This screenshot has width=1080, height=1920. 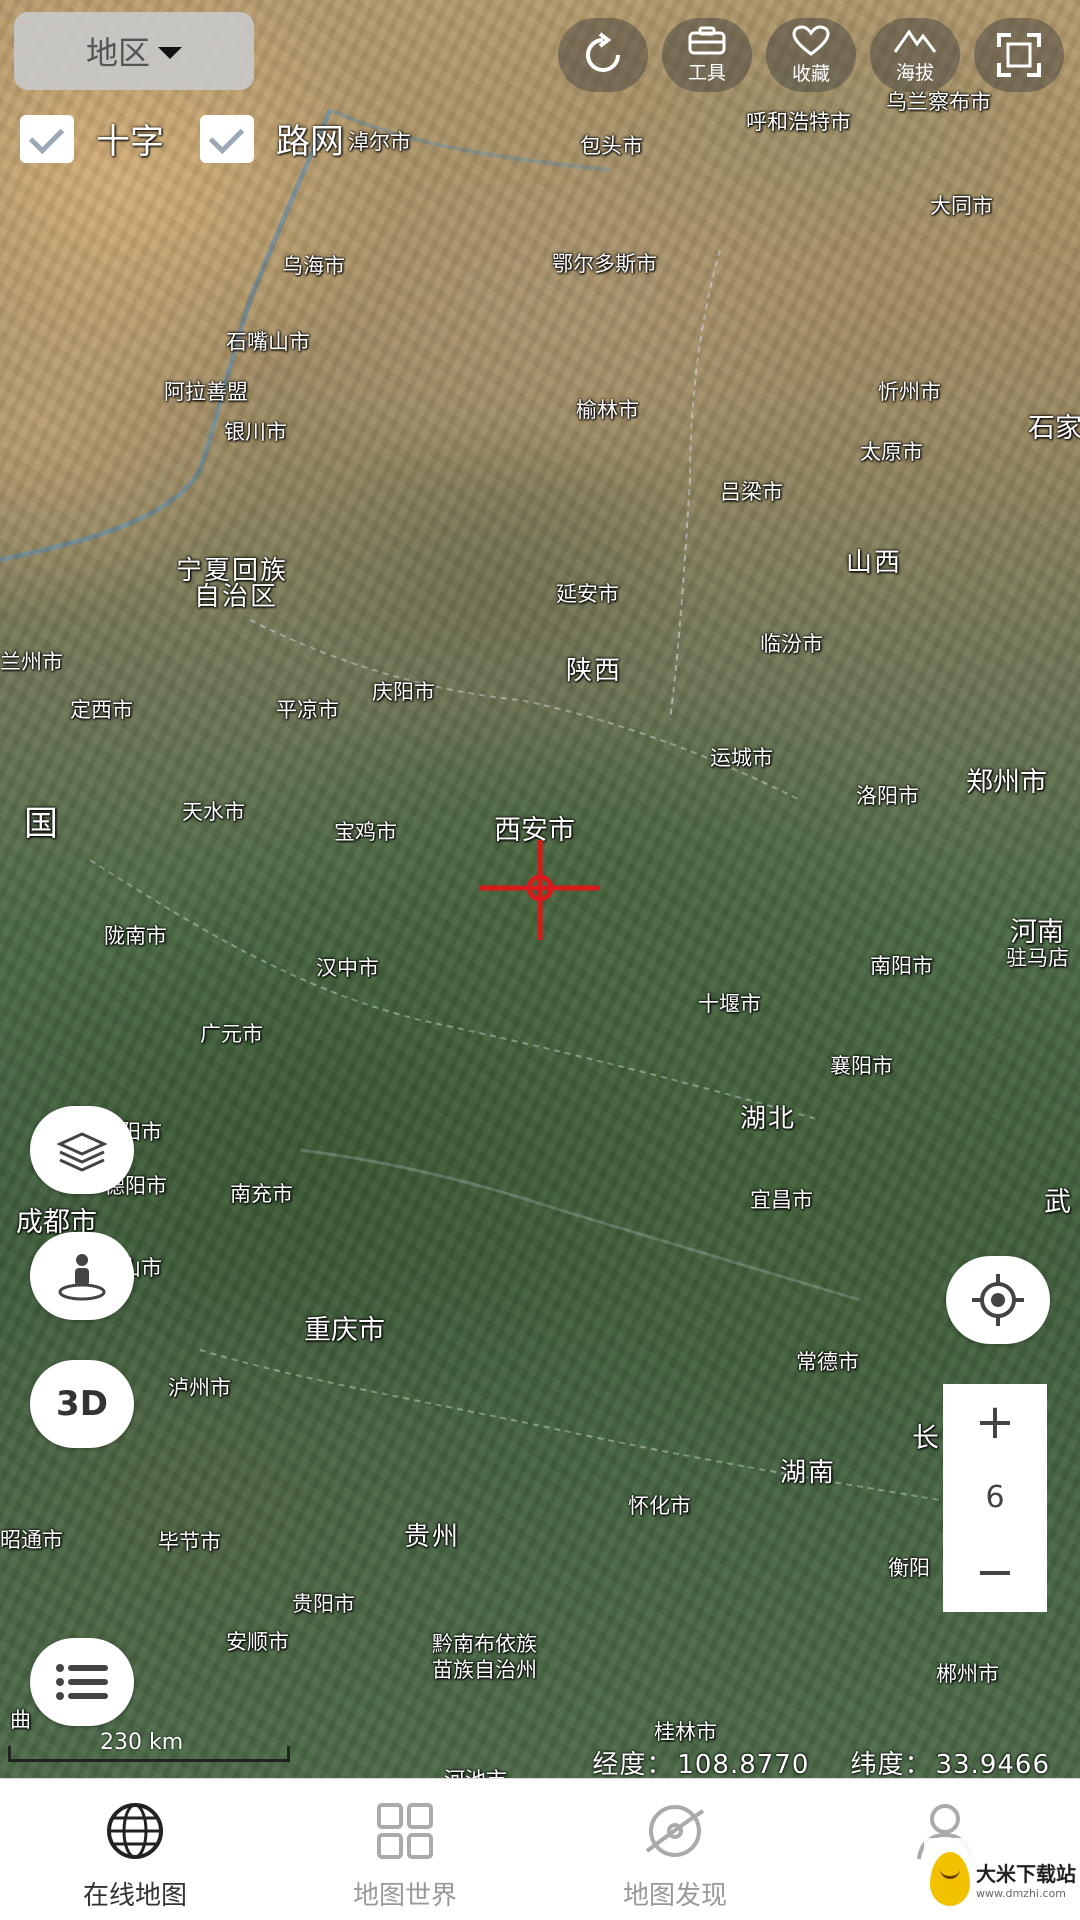 What do you see at coordinates (798, 122) in the screenshot?
I see `map-label: 呼和浩特市` at bounding box center [798, 122].